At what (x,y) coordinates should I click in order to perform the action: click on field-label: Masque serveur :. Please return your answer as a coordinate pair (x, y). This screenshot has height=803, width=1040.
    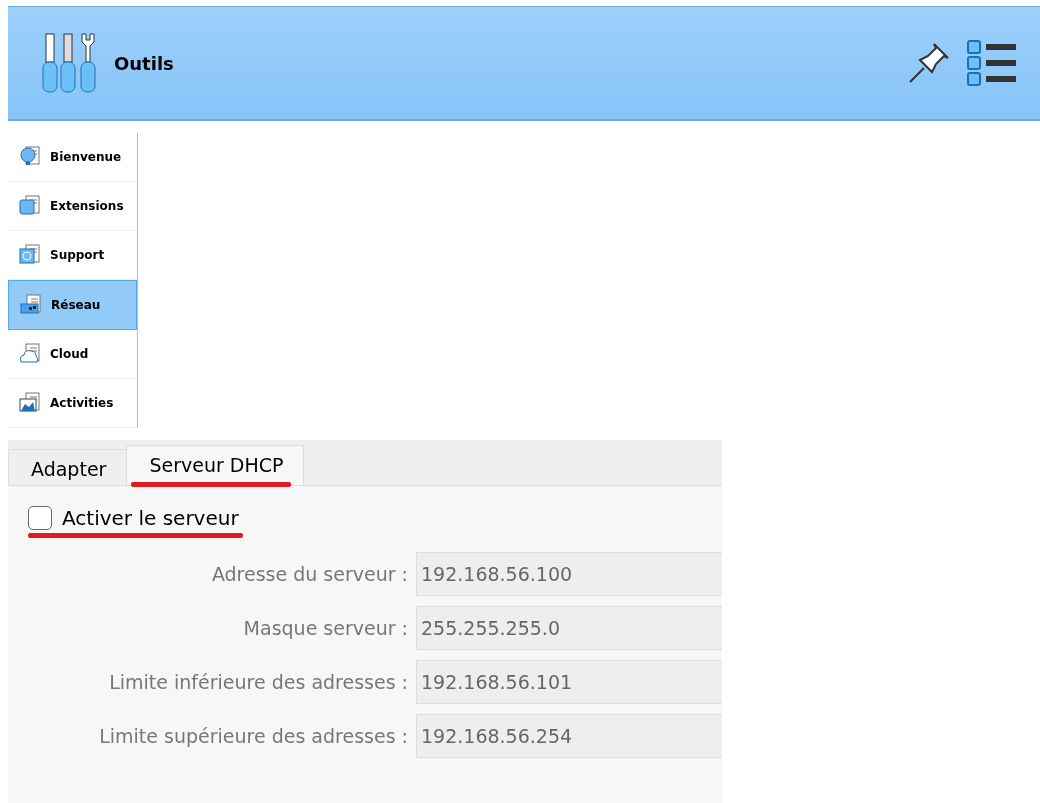
    Looking at the image, I should click on (325, 628).